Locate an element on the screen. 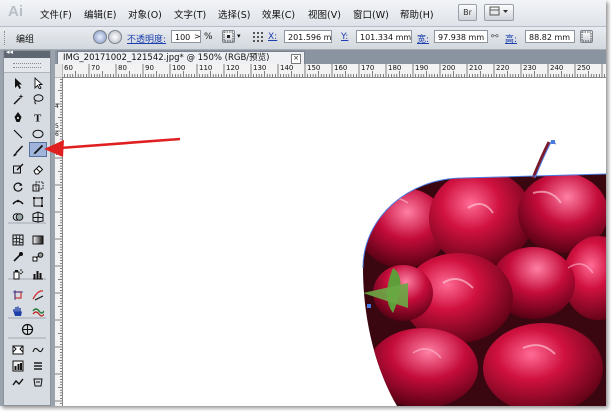 The width and height of the screenshot is (611, 411). menu-type: 文字(T) is located at coordinates (190, 14).